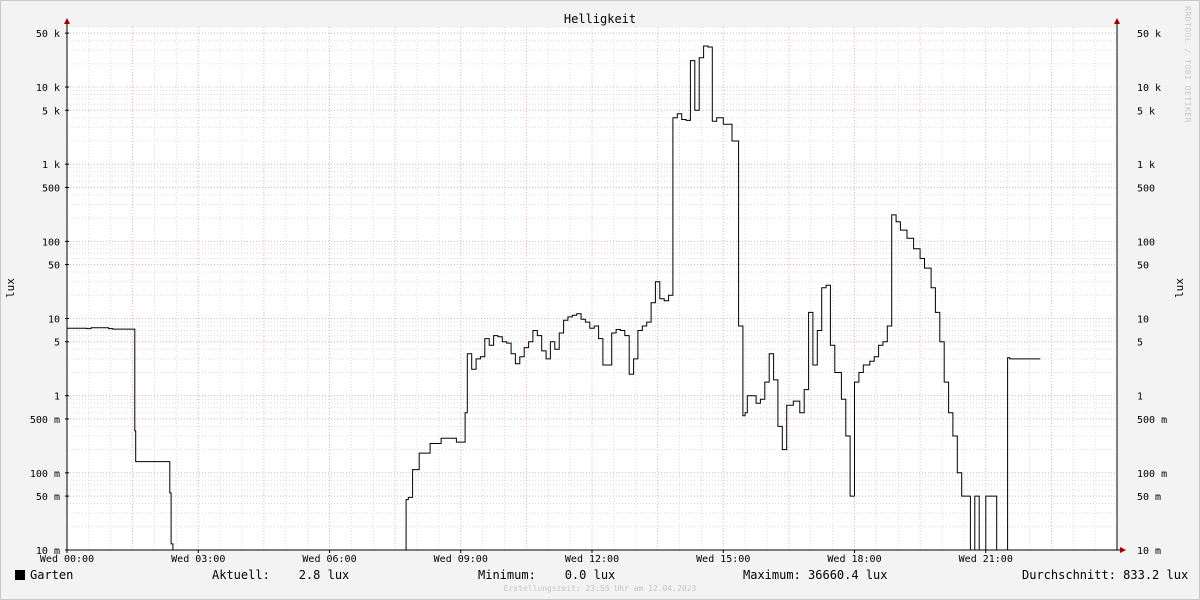  Describe the element at coordinates (52, 575) in the screenshot. I see `legend-series-name: Garten` at that location.